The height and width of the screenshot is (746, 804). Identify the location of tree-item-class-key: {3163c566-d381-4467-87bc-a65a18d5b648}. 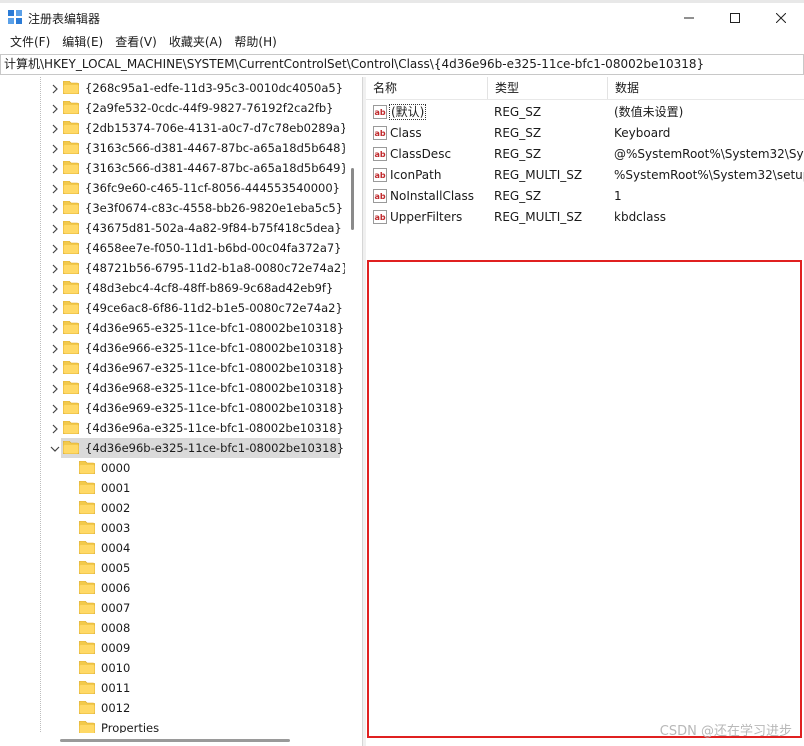
(174, 148).